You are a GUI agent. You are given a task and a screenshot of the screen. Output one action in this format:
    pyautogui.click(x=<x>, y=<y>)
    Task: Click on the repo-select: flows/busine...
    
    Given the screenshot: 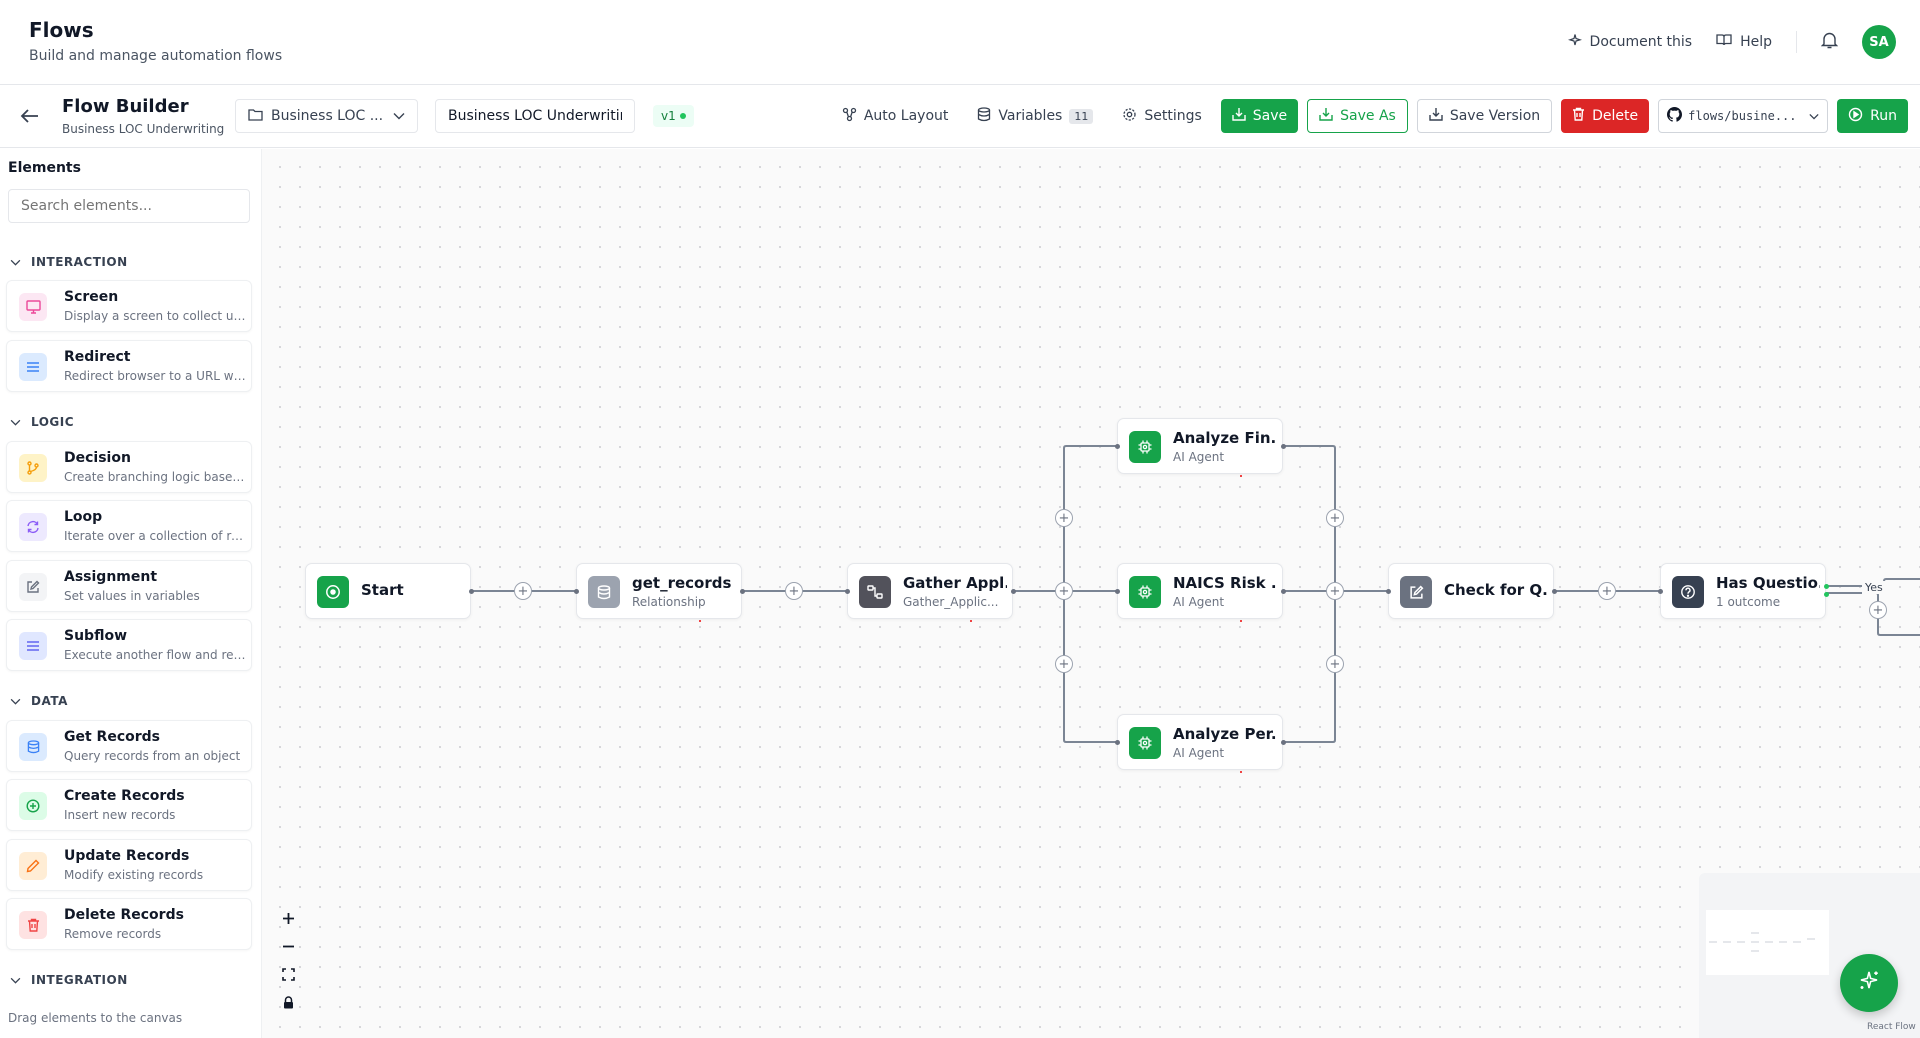 What is the action you would take?
    pyautogui.click(x=1743, y=116)
    